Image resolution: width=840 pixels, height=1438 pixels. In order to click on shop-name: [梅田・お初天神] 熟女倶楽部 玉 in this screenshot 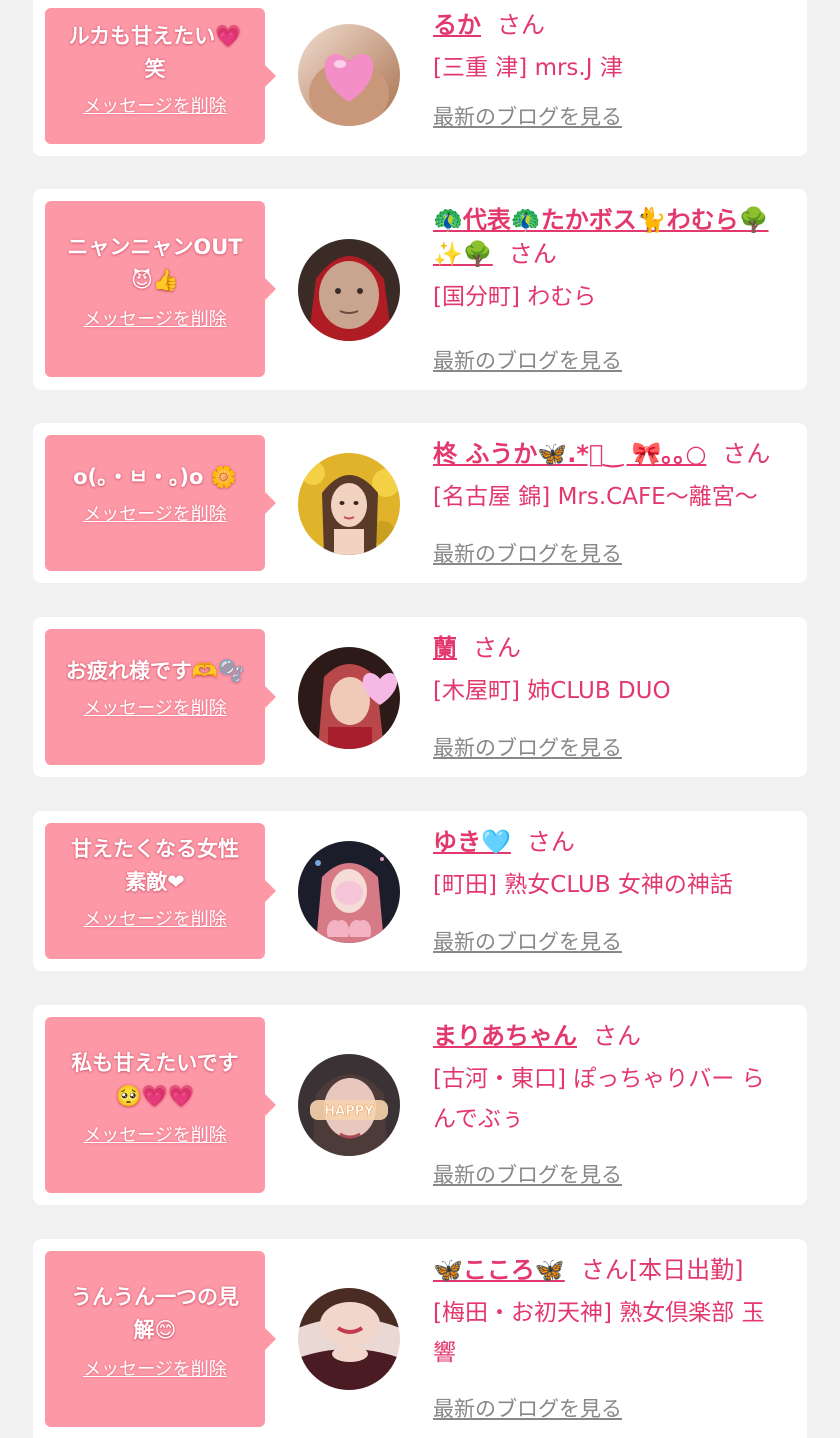, I will do `click(599, 1313)`.